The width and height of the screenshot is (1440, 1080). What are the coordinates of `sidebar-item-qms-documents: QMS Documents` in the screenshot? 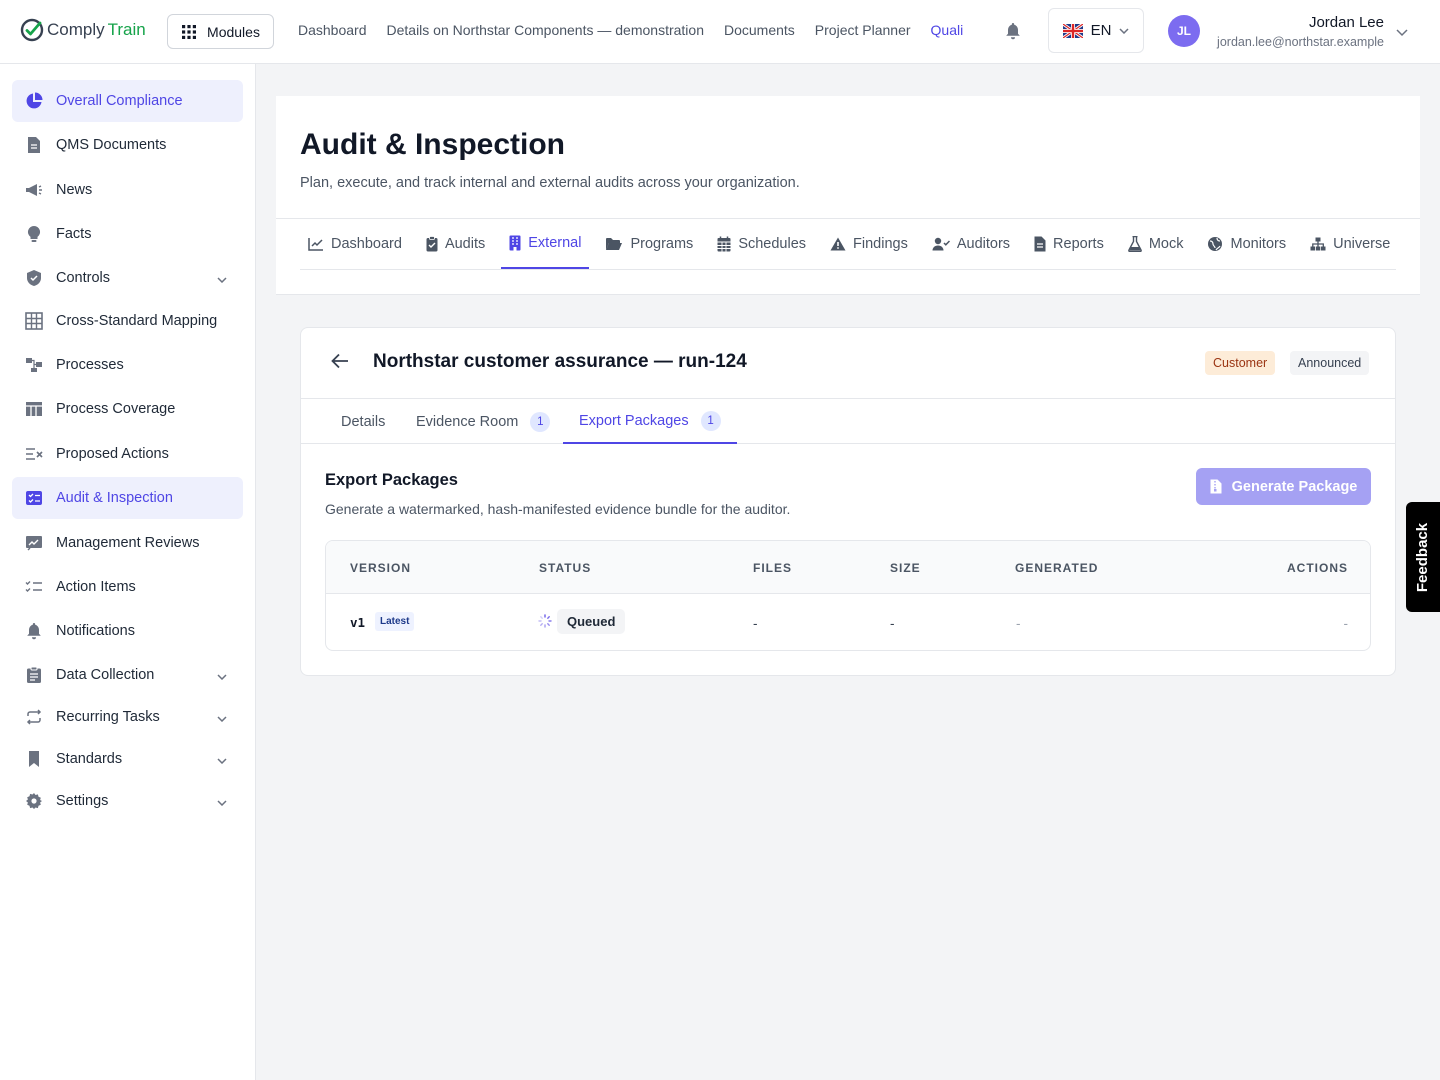 It's located at (127, 145).